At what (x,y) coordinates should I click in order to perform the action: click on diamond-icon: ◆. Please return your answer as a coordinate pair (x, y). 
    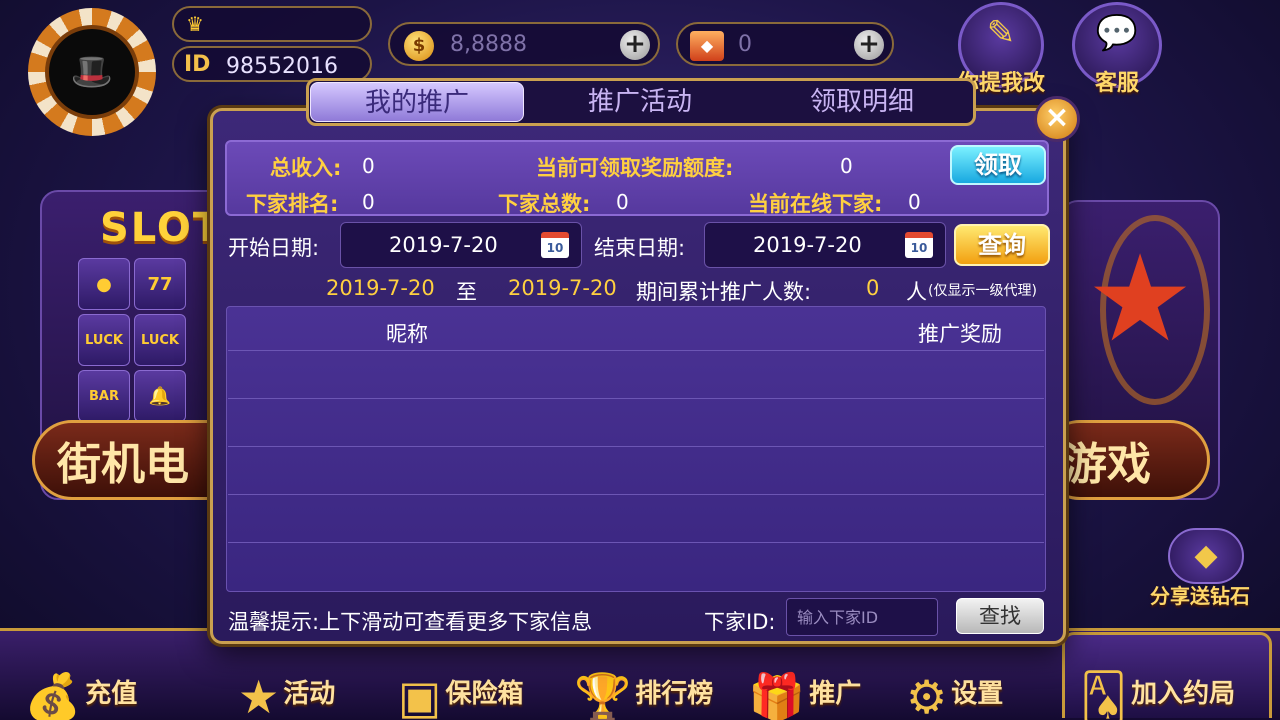
    Looking at the image, I should click on (707, 46).